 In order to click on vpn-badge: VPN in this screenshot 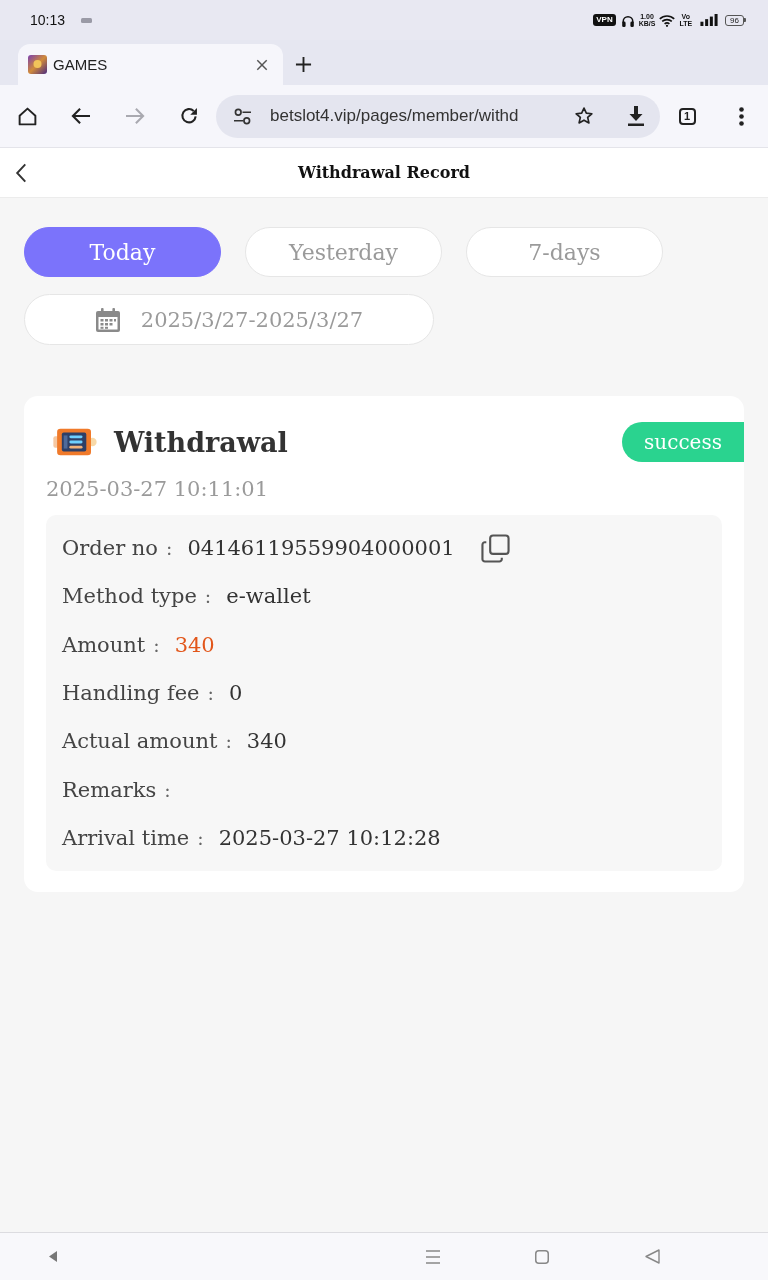, I will do `click(604, 20)`.